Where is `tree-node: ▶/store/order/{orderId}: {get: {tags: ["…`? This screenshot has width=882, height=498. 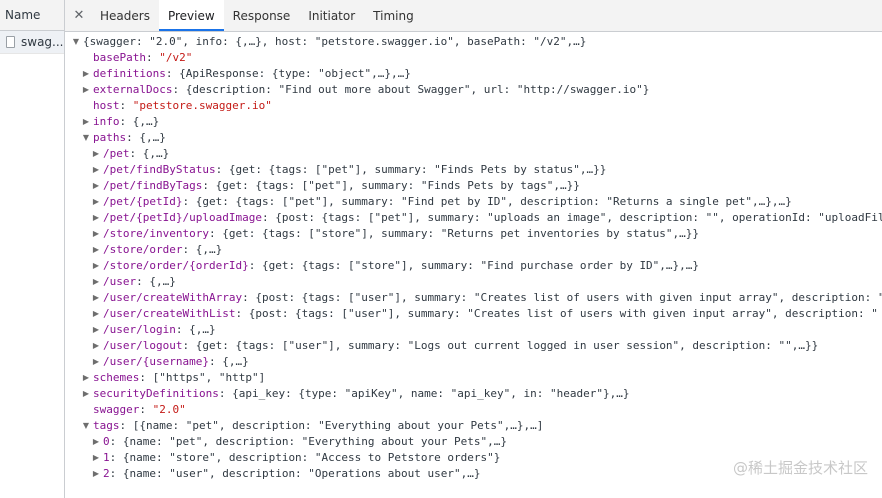
tree-node: ▶/store/order/{orderId}: {get: {tags: ["… is located at coordinates (473, 266).